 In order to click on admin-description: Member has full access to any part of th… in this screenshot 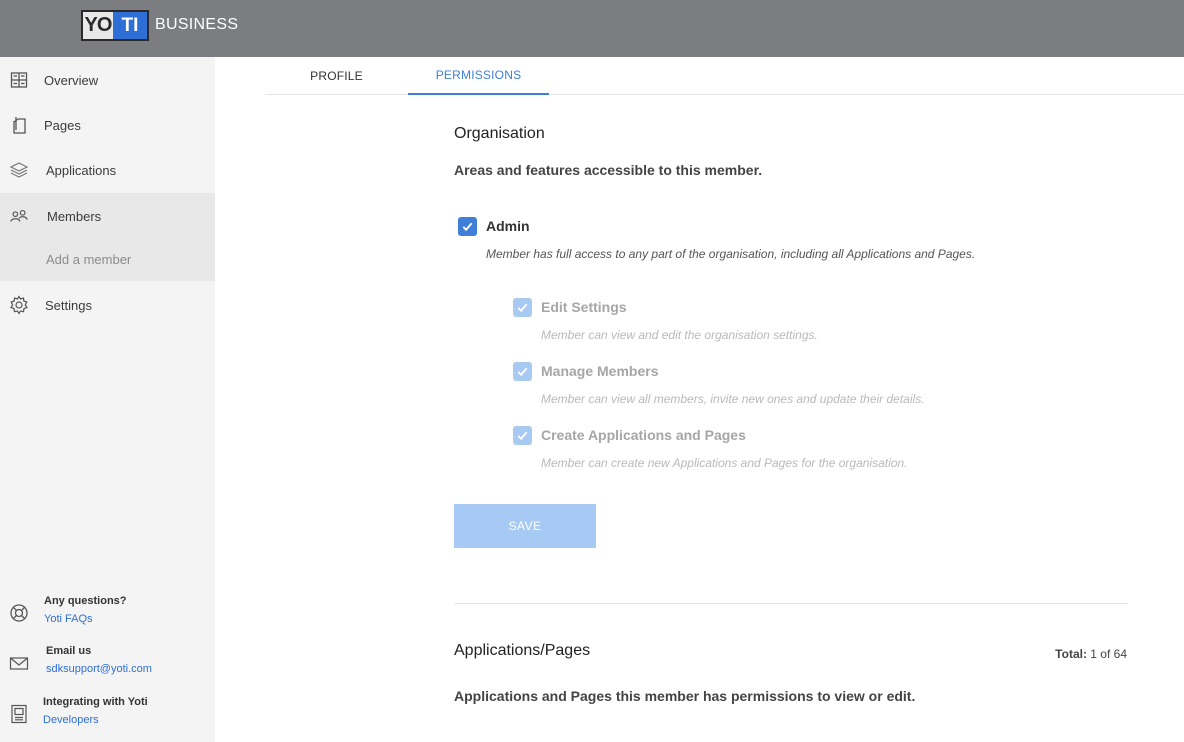, I will do `click(731, 254)`.